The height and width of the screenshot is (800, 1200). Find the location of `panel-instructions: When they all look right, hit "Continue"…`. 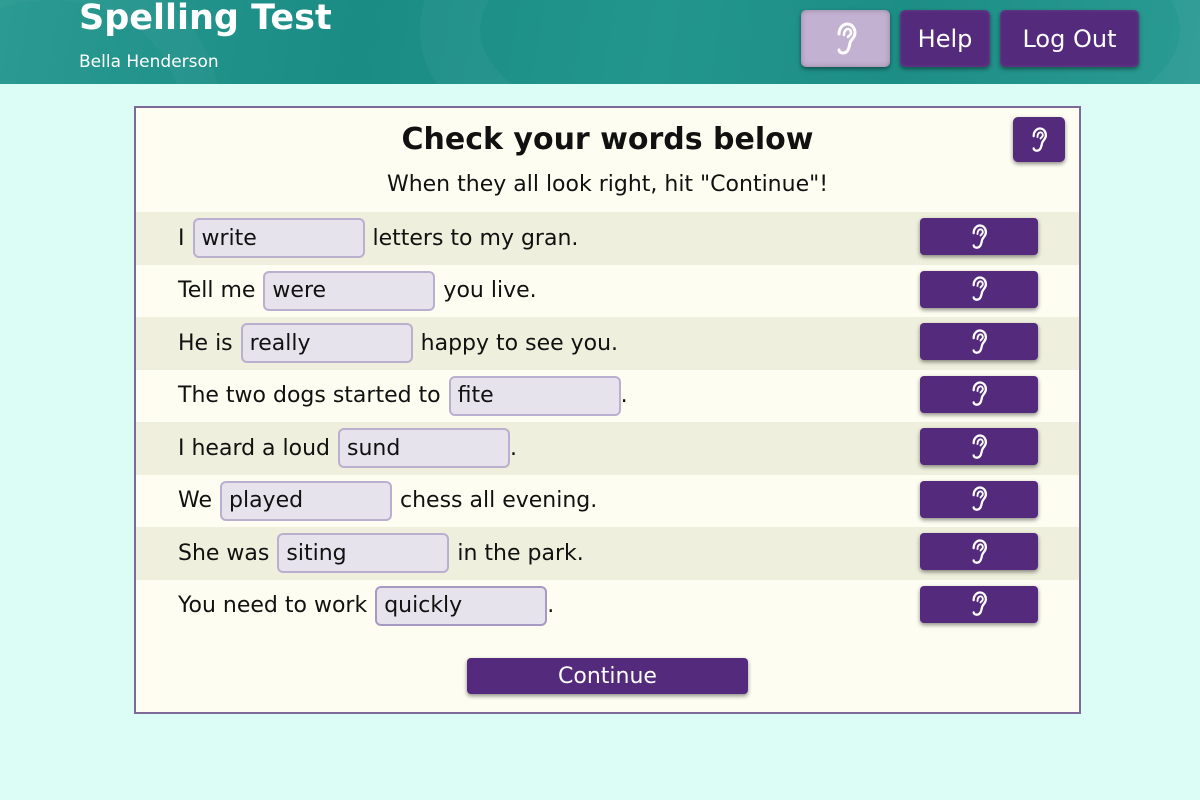

panel-instructions: When they all look right, hit "Continue"… is located at coordinates (607, 184).